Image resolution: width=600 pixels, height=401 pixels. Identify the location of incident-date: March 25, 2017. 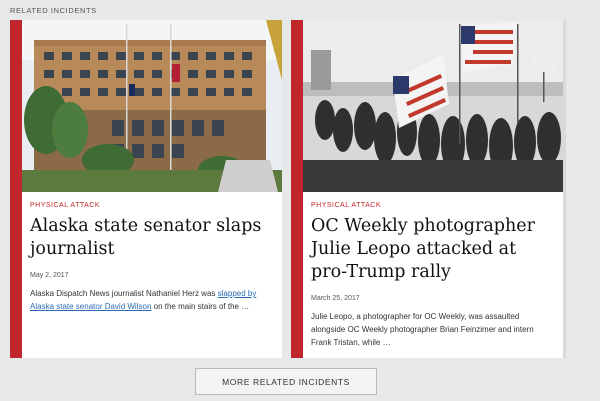
(335, 298).